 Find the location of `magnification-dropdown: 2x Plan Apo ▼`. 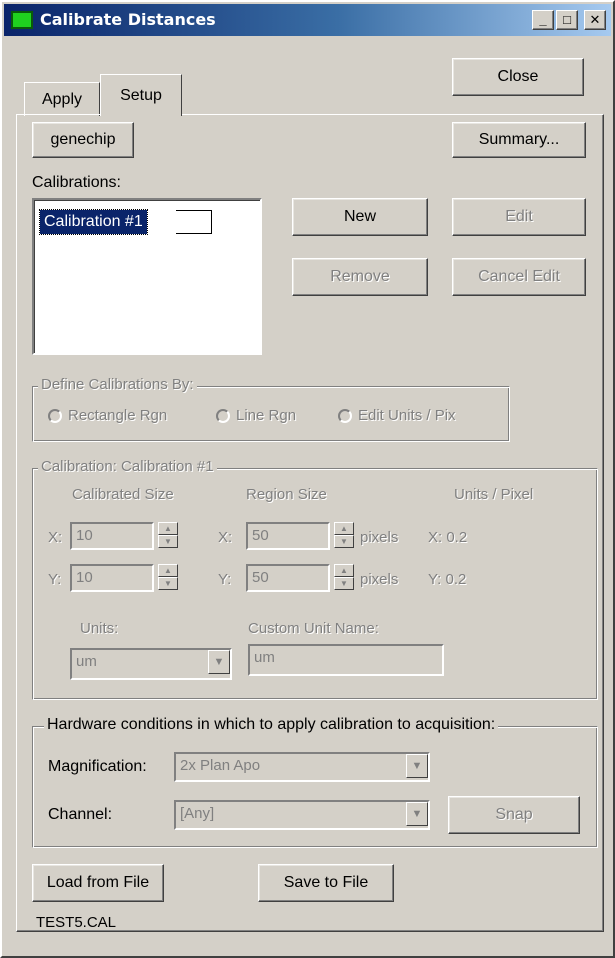

magnification-dropdown: 2x Plan Apo ▼ is located at coordinates (302, 767).